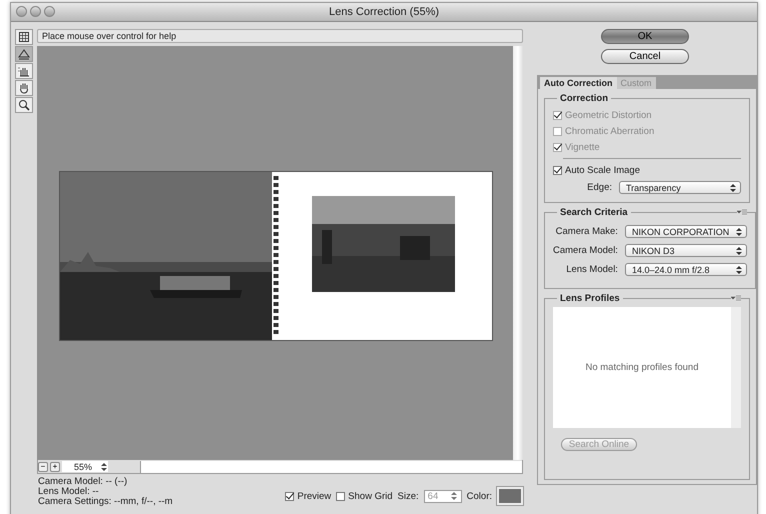 This screenshot has width=766, height=514. I want to click on field-label: Camera Make:, so click(587, 231).